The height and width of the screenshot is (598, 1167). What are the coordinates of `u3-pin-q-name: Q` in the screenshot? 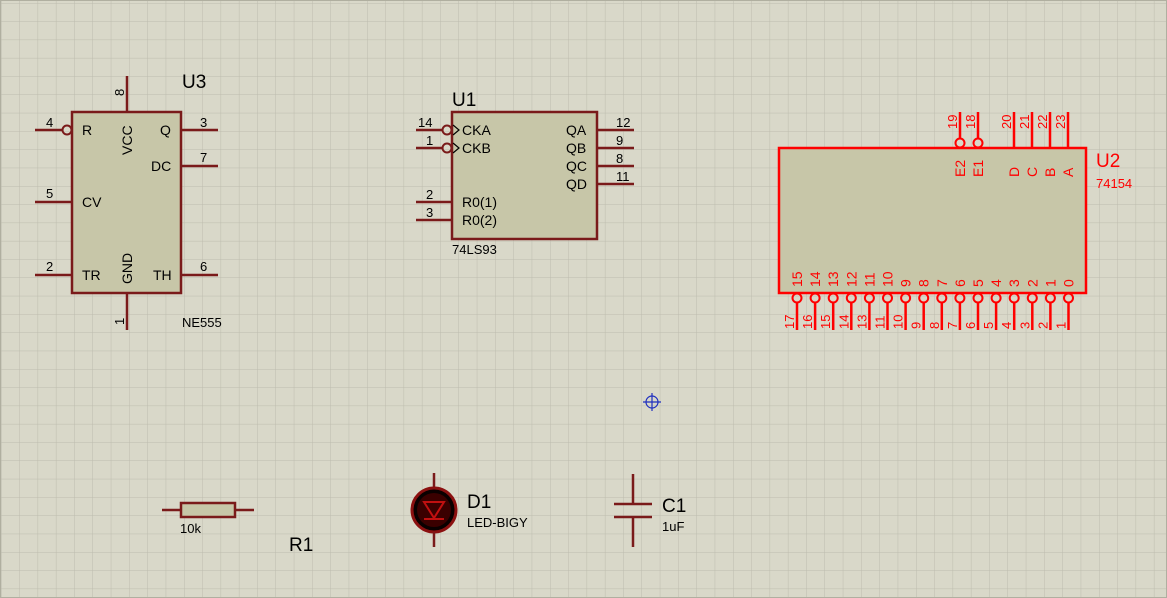 It's located at (165, 130).